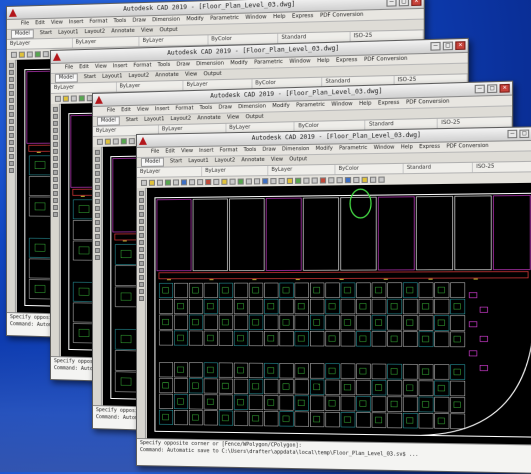 This screenshot has width=531, height=474. Describe the element at coordinates (143, 109) in the screenshot. I see `menu-item-view: View` at that location.